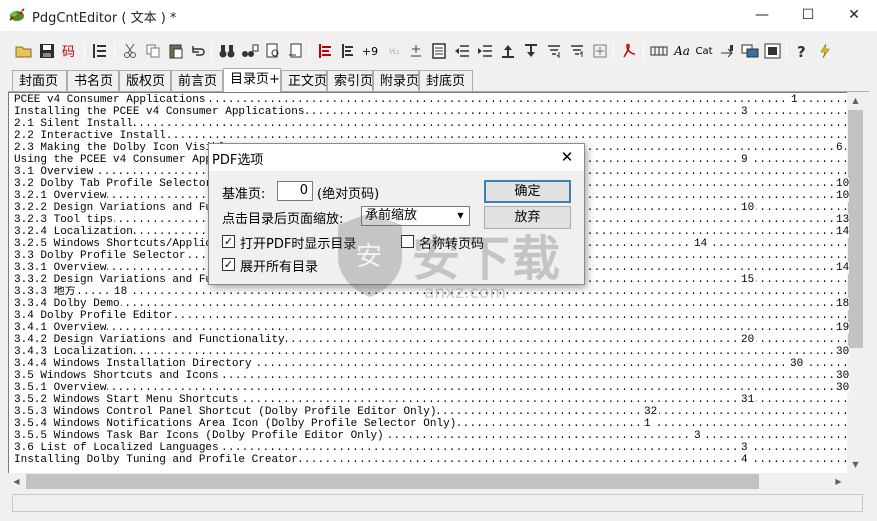 The image size is (877, 521). Describe the element at coordinates (325, 51) in the screenshot. I see `align-red-icon` at that location.